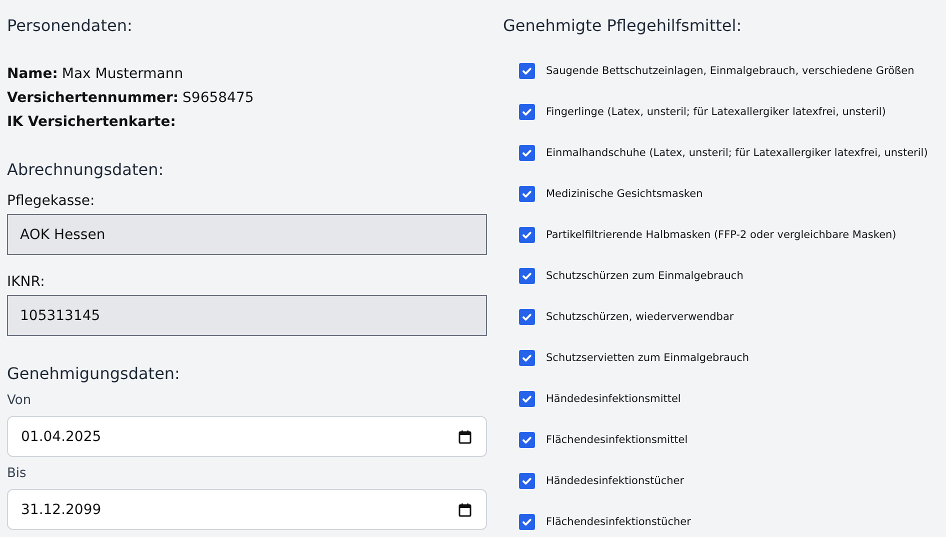 The height and width of the screenshot is (537, 946). Describe the element at coordinates (645, 276) in the screenshot. I see `checkbox-label: Schutzschürzen zum Einmalgebrauch` at that location.